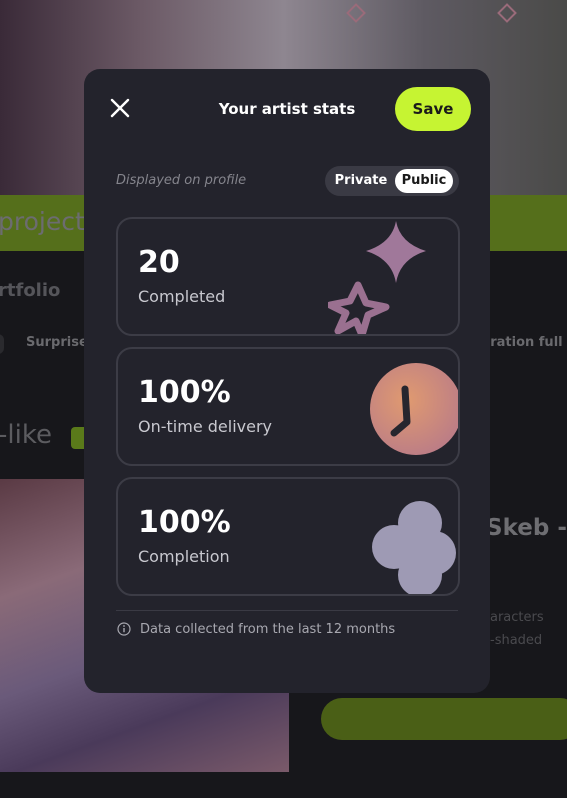  What do you see at coordinates (288, 536) in the screenshot?
I see `stat-card-completion: 100% Completion` at bounding box center [288, 536].